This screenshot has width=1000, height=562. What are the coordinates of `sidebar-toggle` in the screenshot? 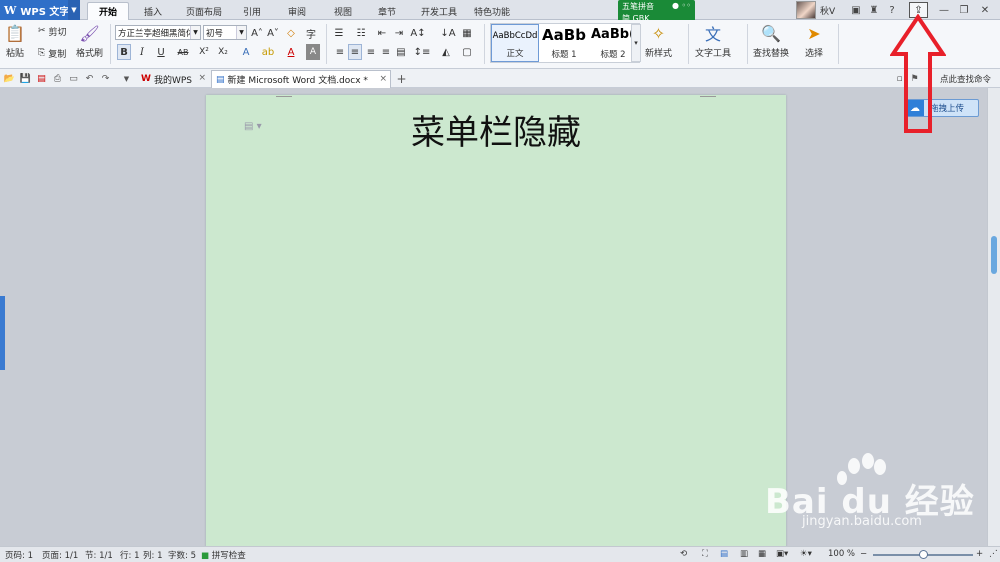 It's located at (2, 333).